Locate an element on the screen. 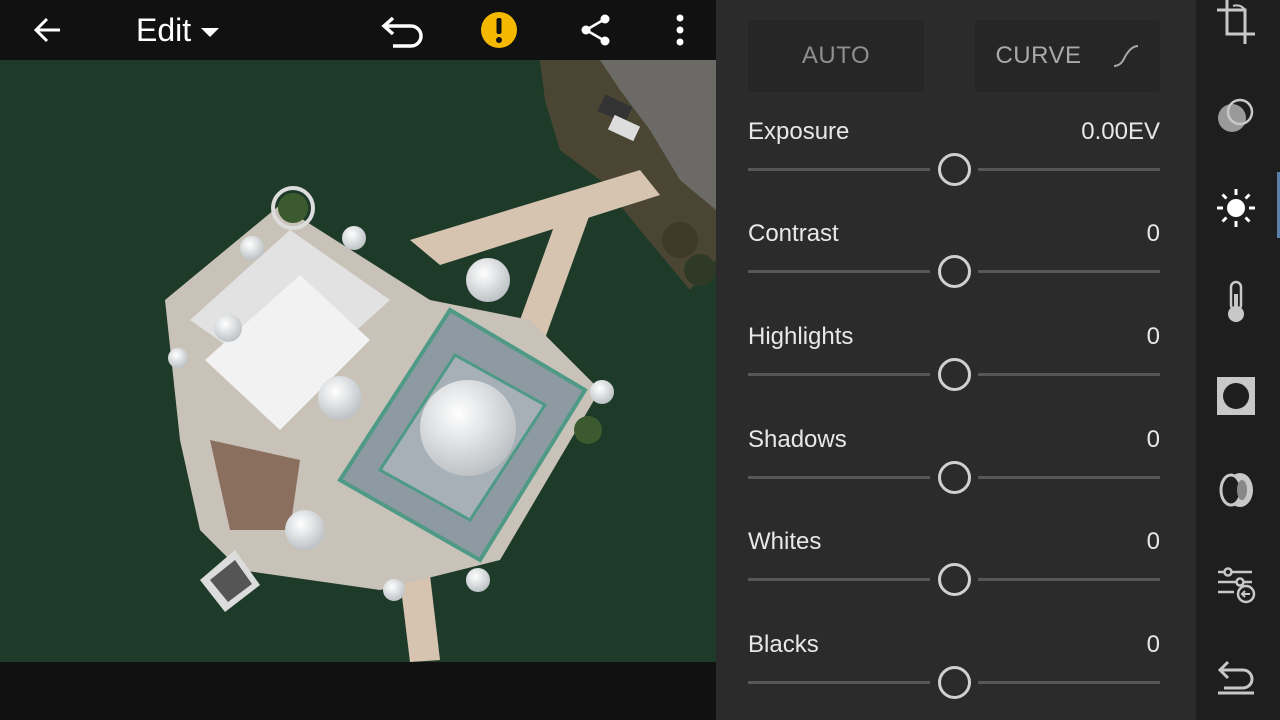 The image size is (1280, 720). reset-tool-button is located at coordinates (1236, 678).